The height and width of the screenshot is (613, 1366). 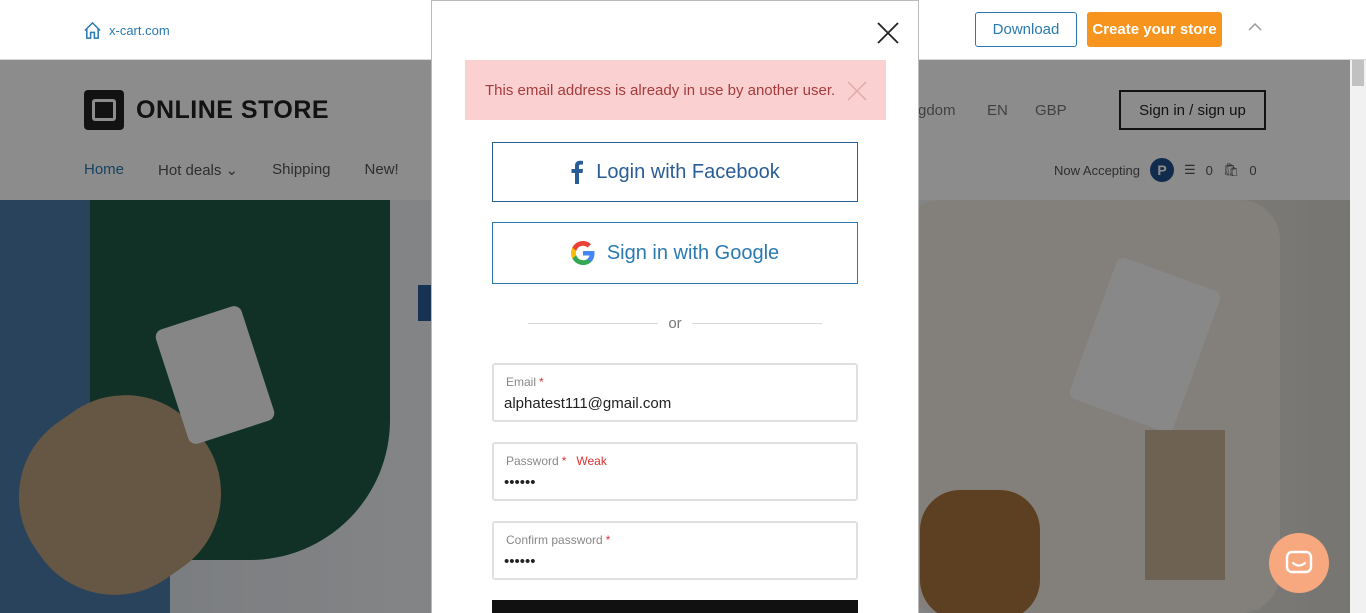 I want to click on chat-launcher, so click(x=1299, y=563).